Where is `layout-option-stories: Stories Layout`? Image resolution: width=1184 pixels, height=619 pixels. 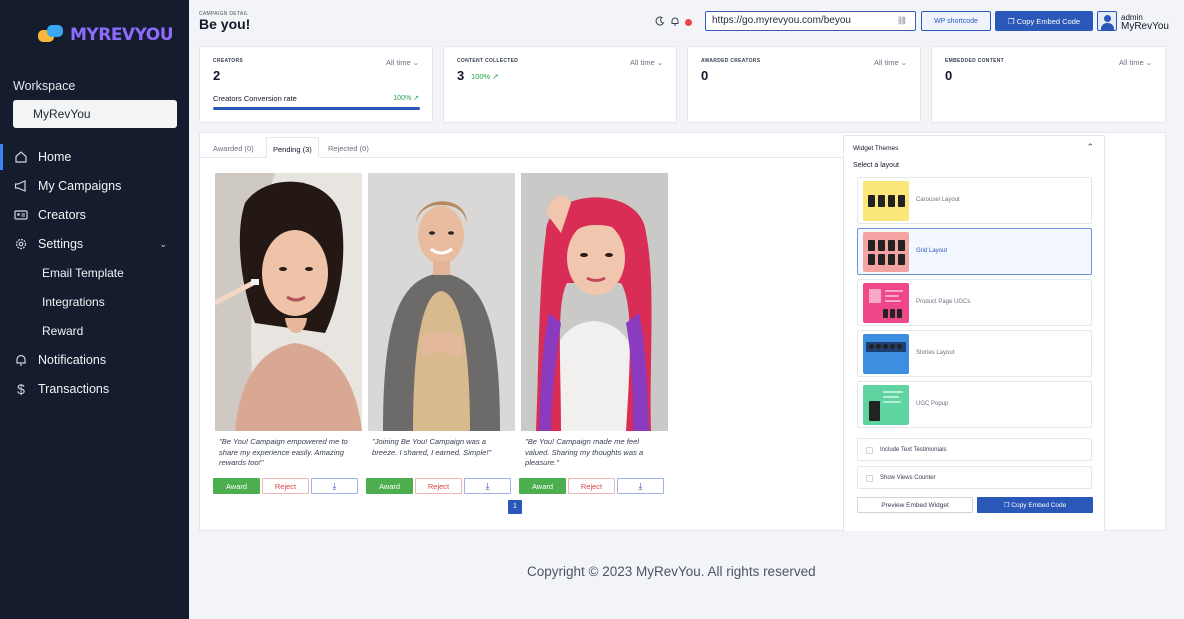
layout-option-stories: Stories Layout is located at coordinates (974, 353).